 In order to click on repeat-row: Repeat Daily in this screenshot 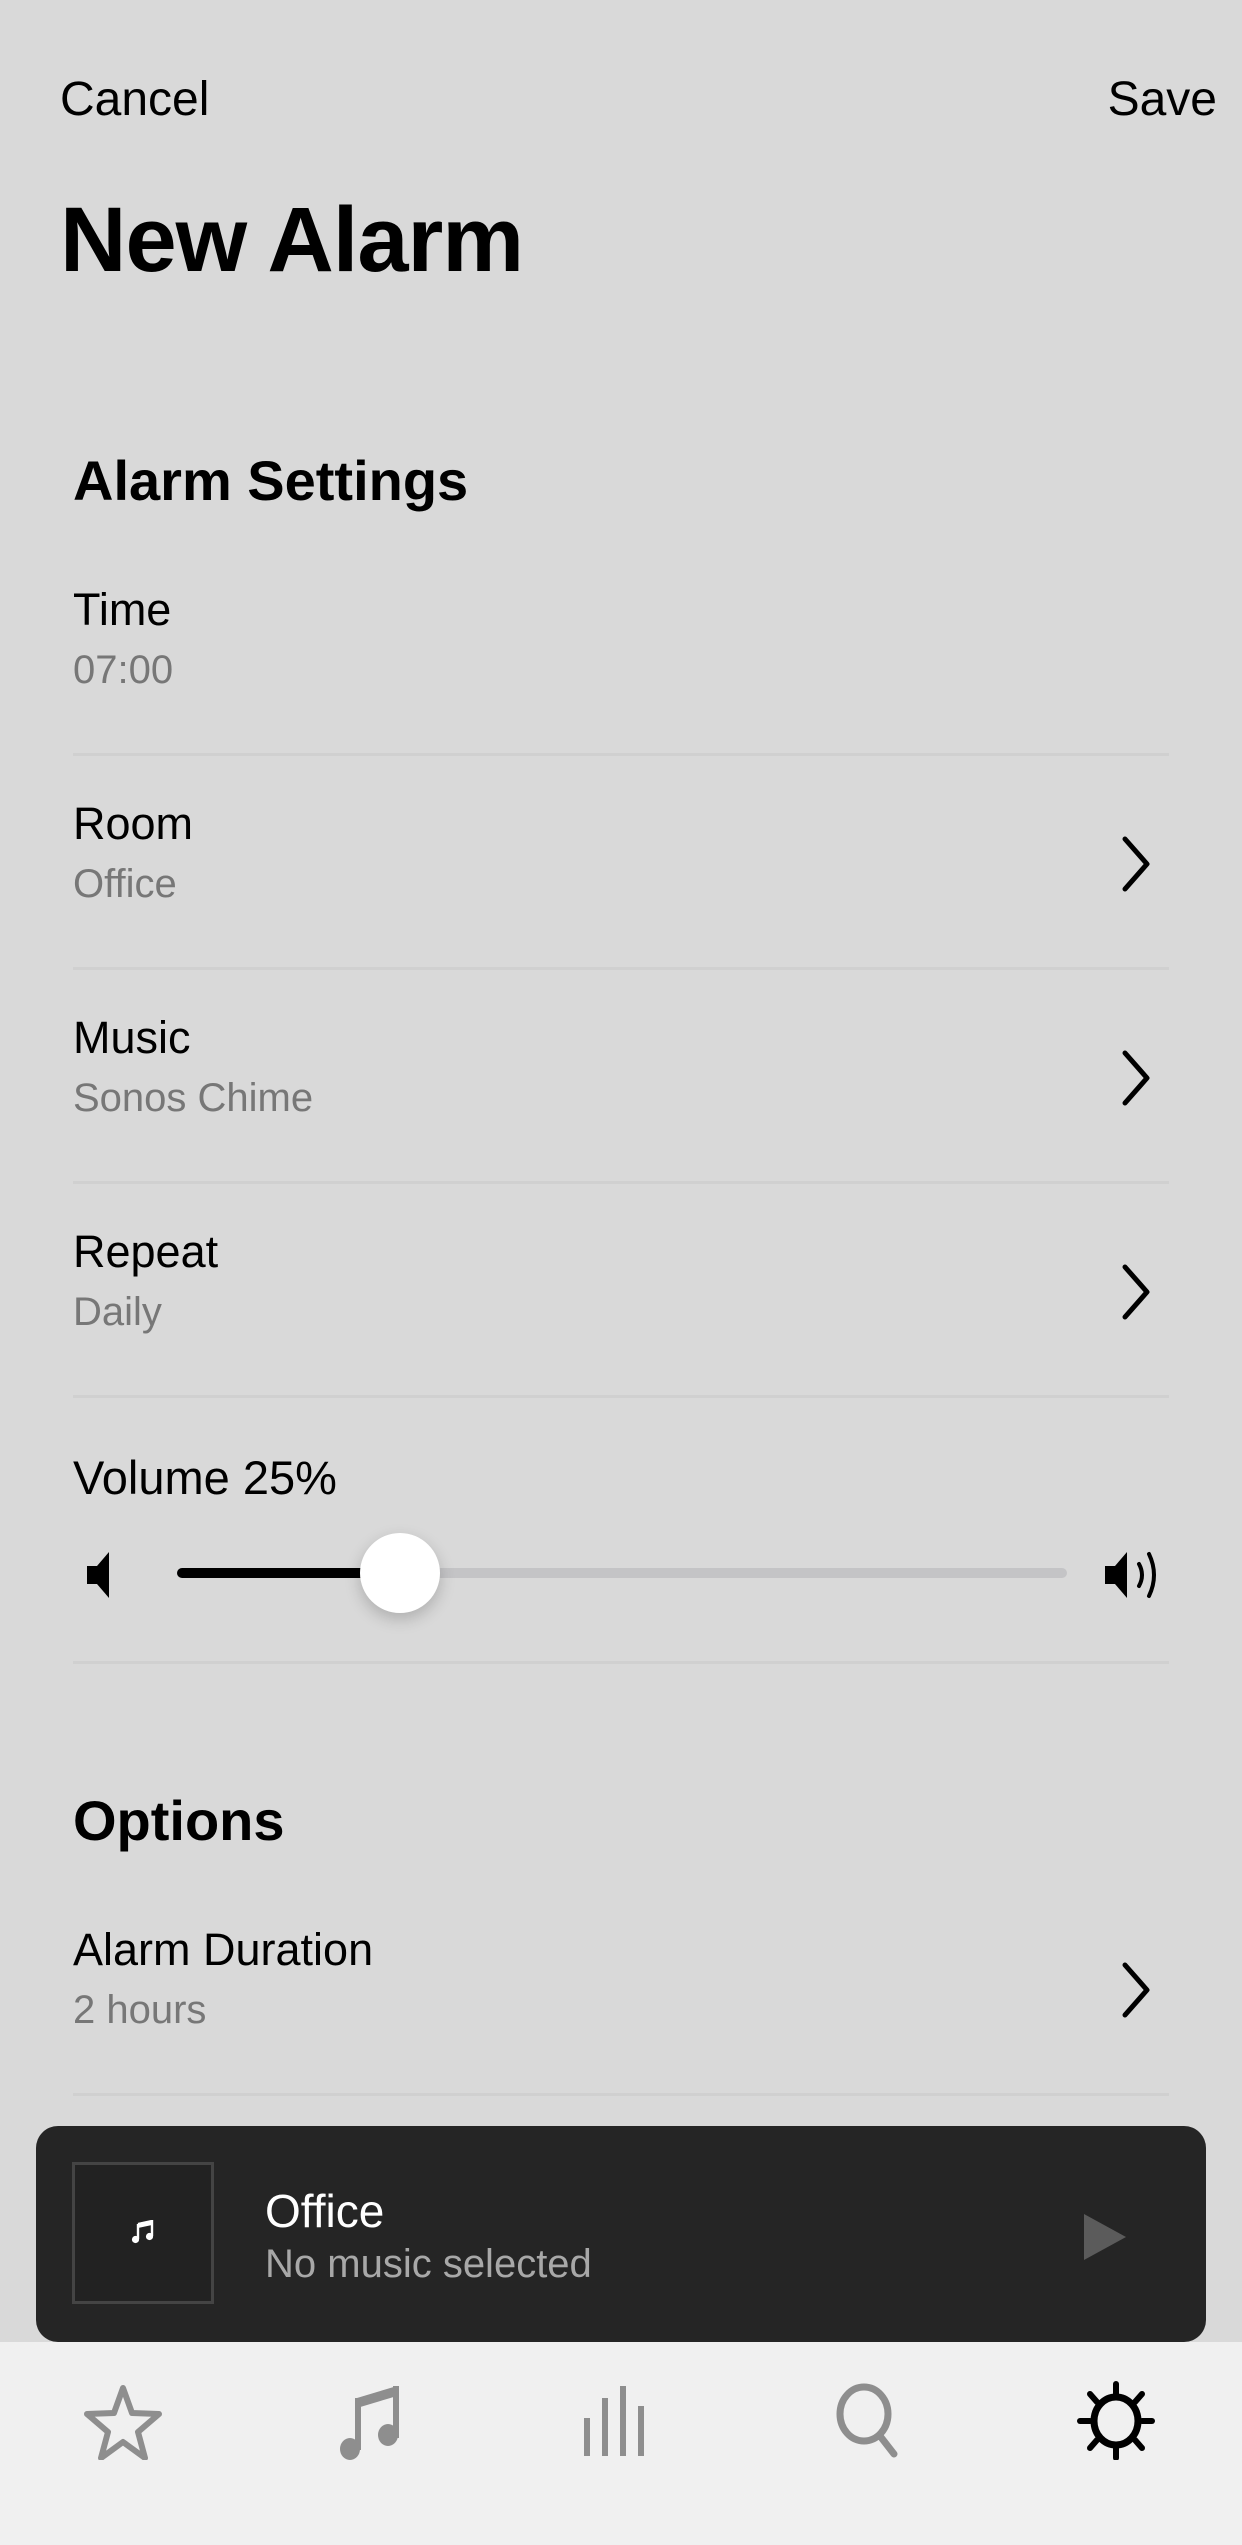, I will do `click(621, 1291)`.